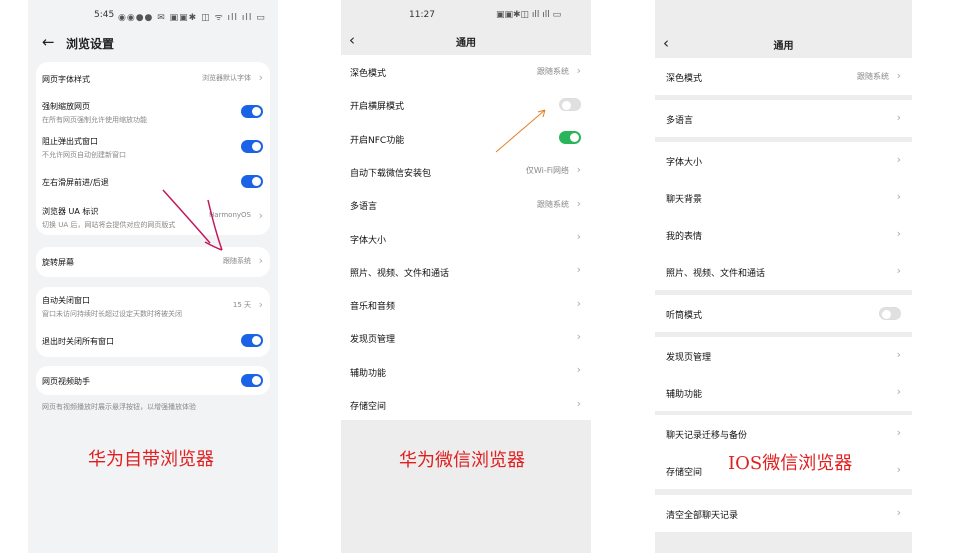  What do you see at coordinates (520, 131) in the screenshot?
I see `orange-arrow` at bounding box center [520, 131].